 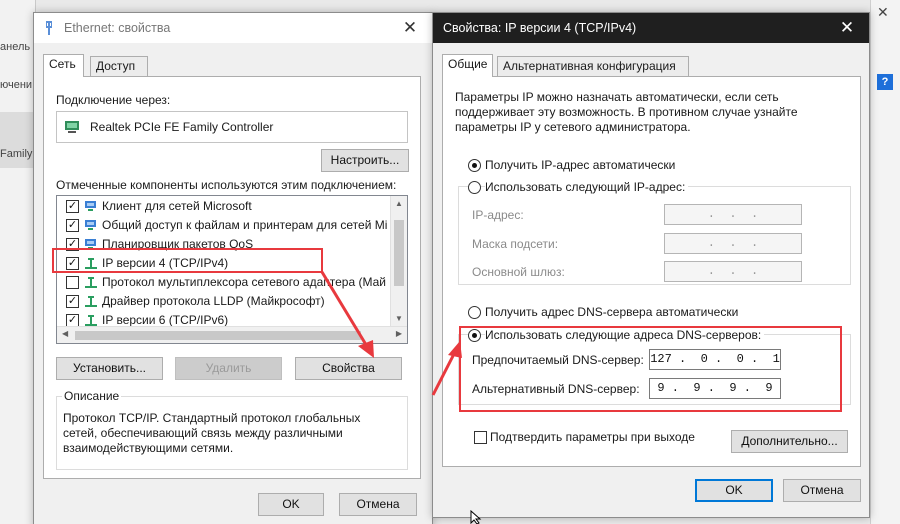 What do you see at coordinates (228, 368) in the screenshot?
I see `remove-button: Удалить` at bounding box center [228, 368].